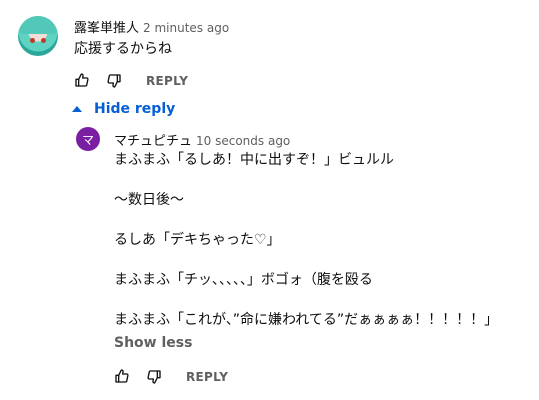 The image size is (539, 400). What do you see at coordinates (186, 28) in the screenshot?
I see `comment-timestamp: 2 minutes ago` at bounding box center [186, 28].